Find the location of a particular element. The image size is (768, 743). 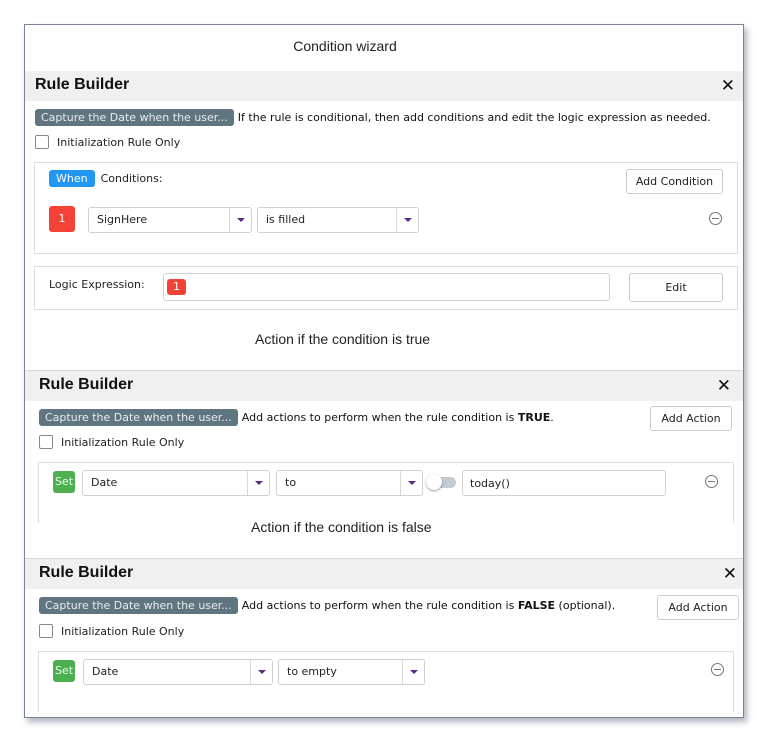

action-operator-value: to empty is located at coordinates (312, 671).